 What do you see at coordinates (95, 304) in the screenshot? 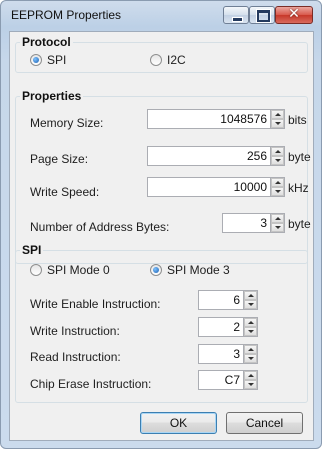
I see `write-enable-label: Write Enable Instruction:` at bounding box center [95, 304].